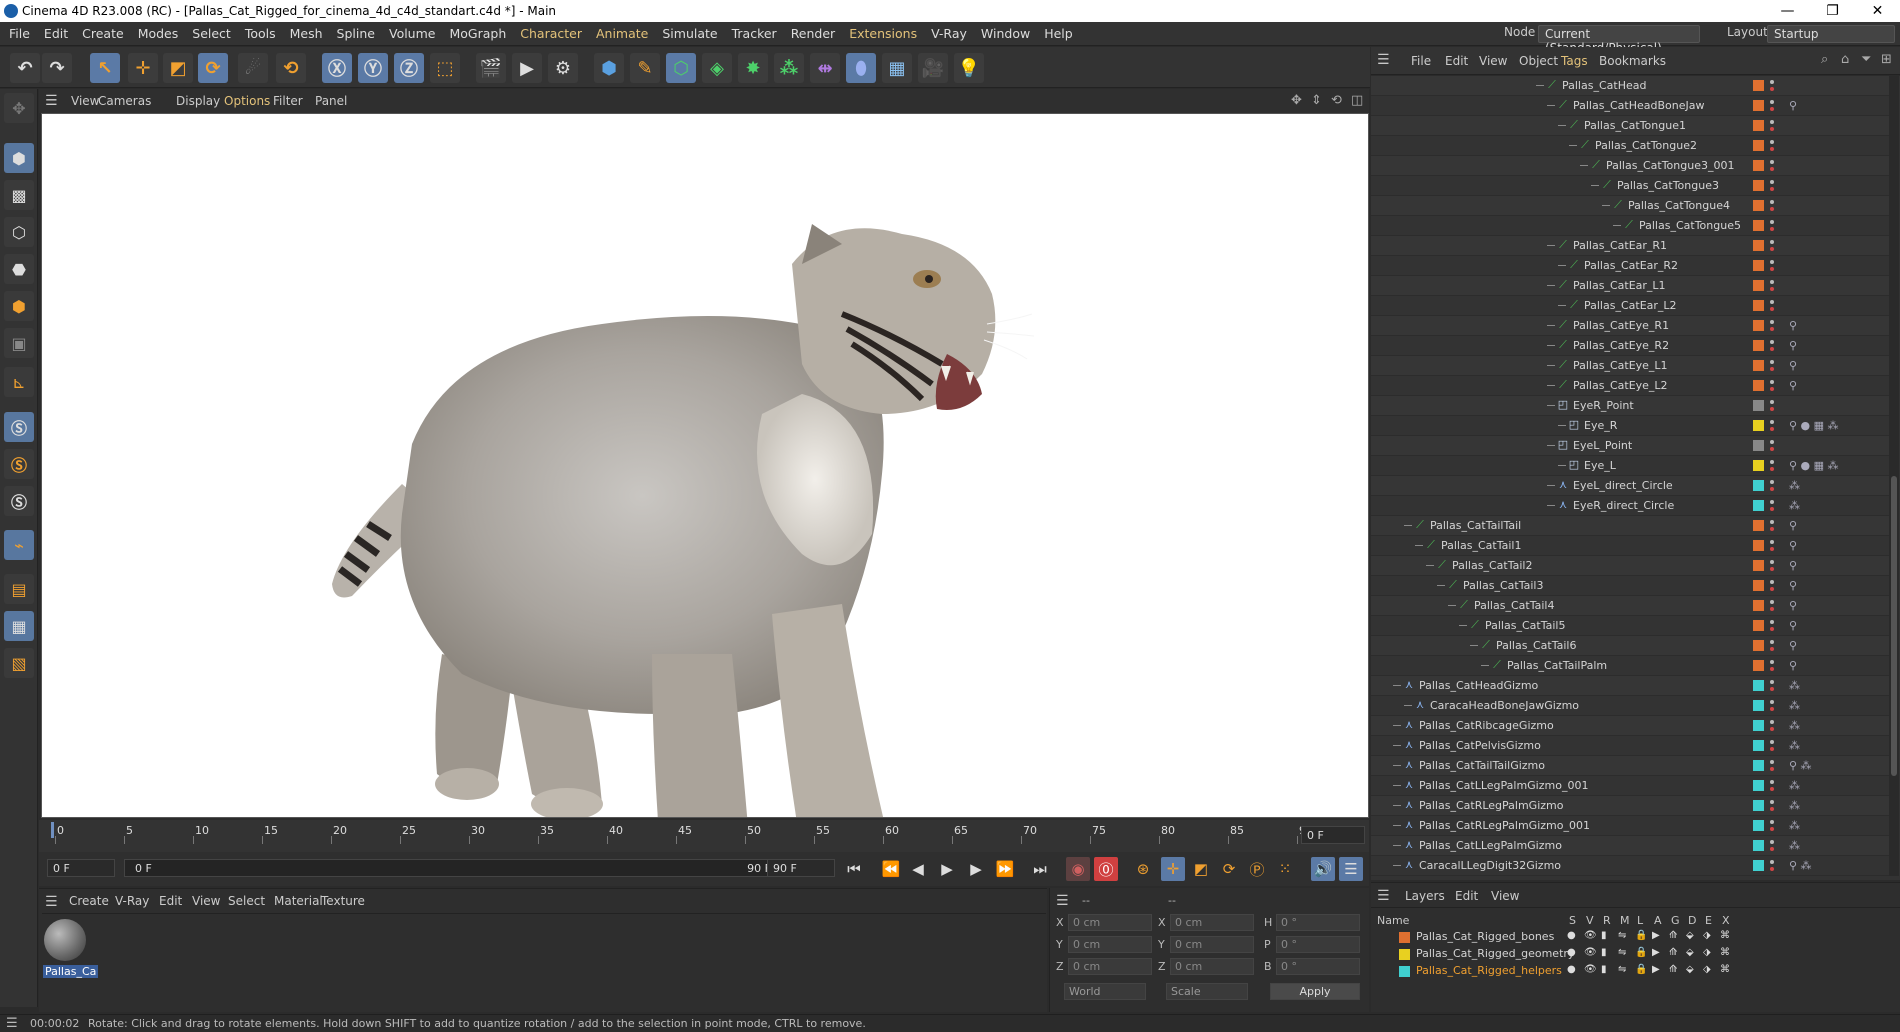 Image resolution: width=1900 pixels, height=1032 pixels. I want to click on material-thumbnail, so click(65, 940).